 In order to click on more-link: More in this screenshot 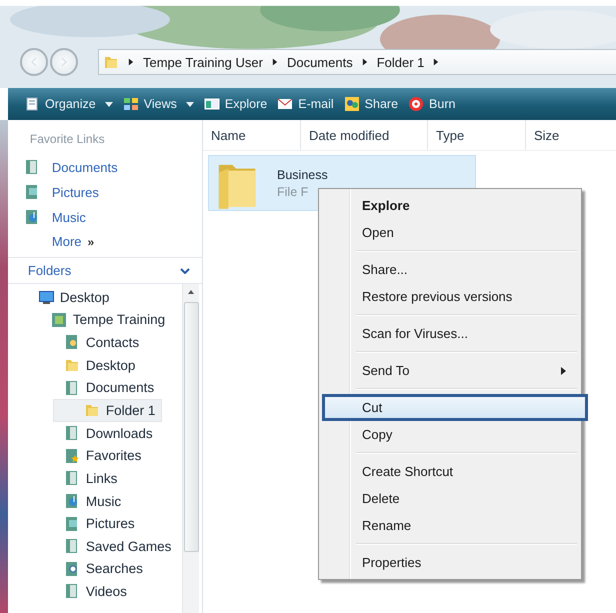, I will do `click(67, 241)`.